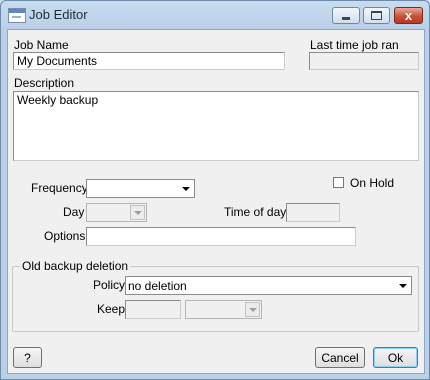 The image size is (430, 380). Describe the element at coordinates (255, 212) in the screenshot. I see `time-of-day-label: Time of day` at that location.